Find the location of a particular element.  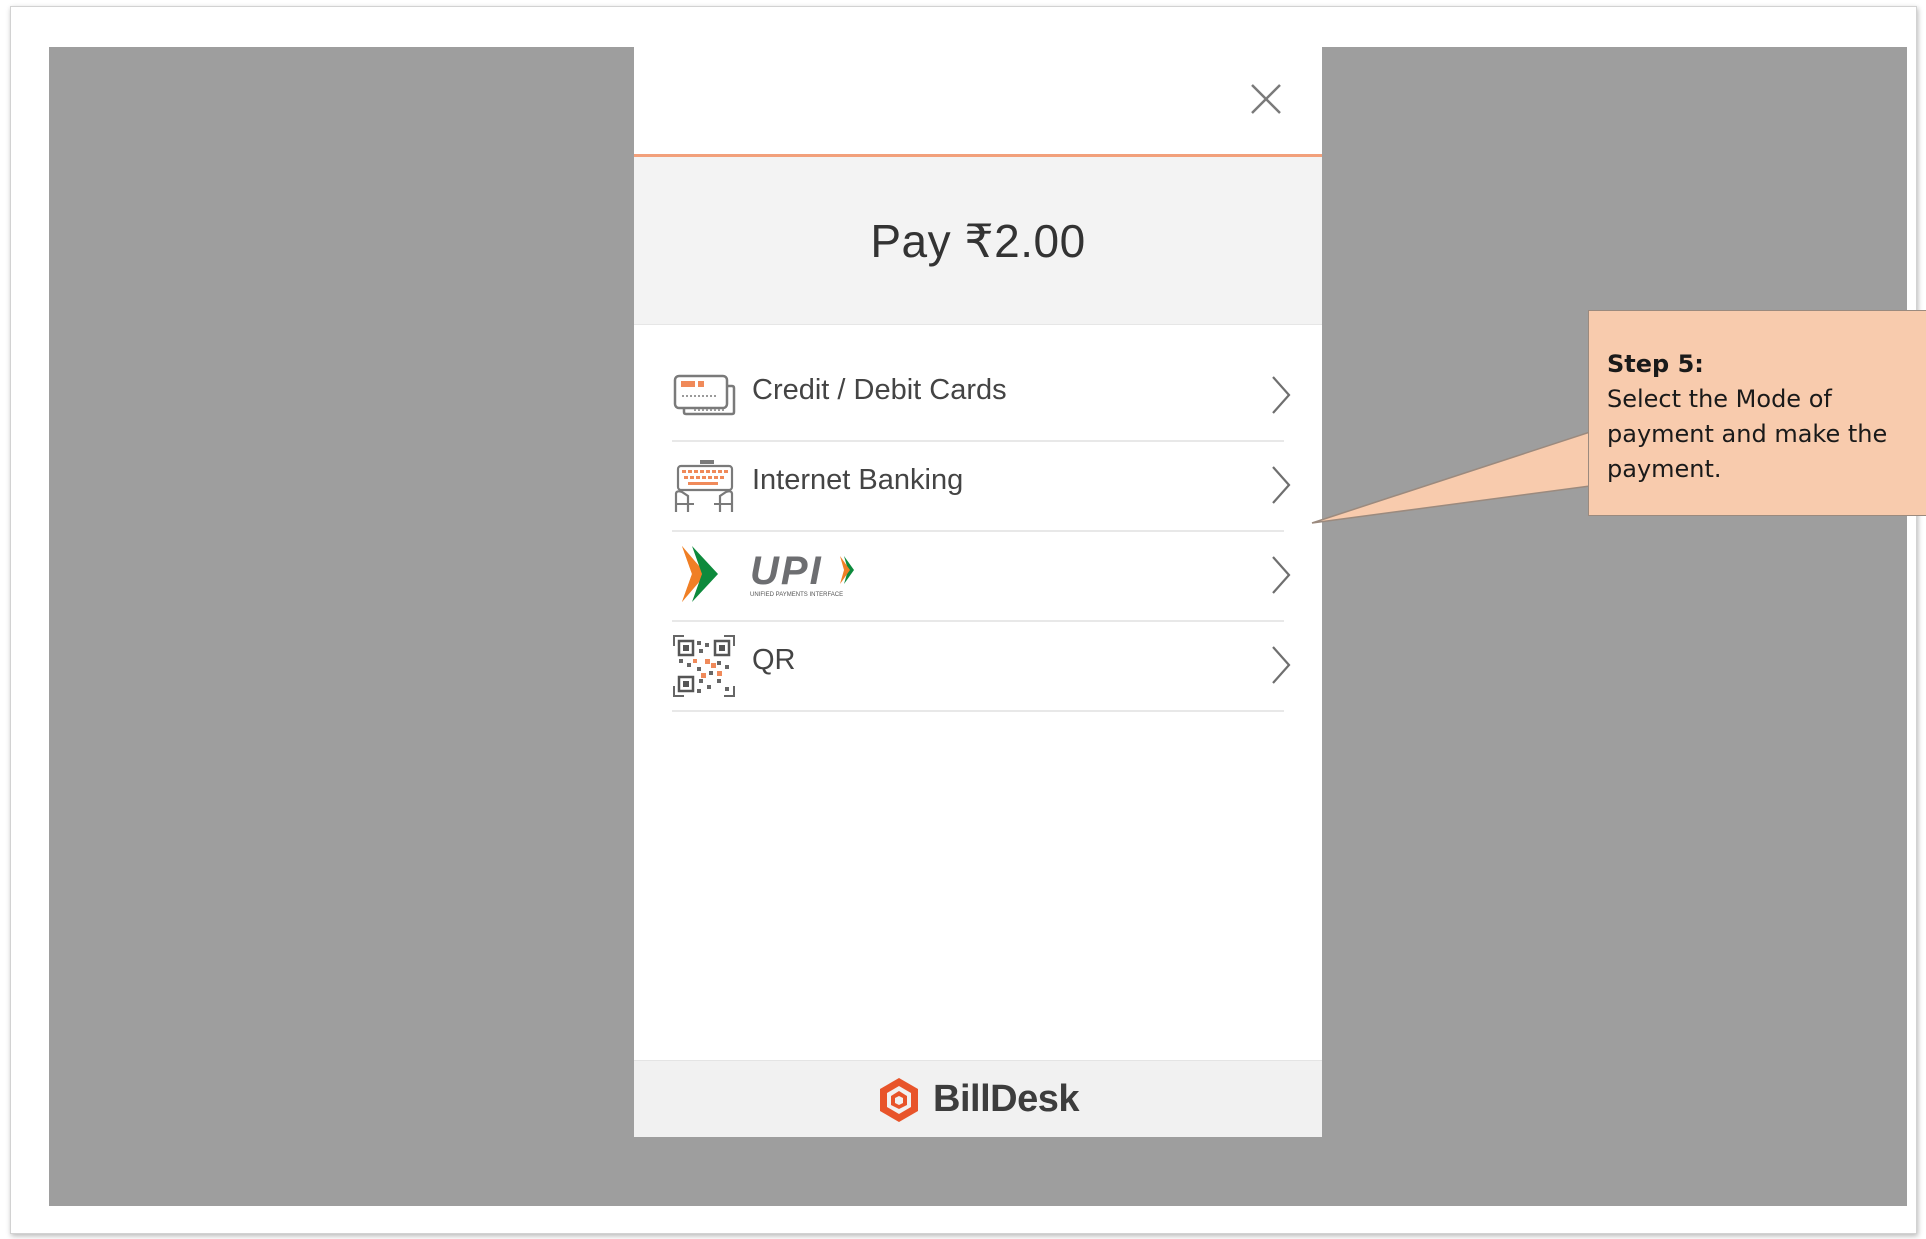

pay-amount-title: Pay ₹2.00 is located at coordinates (978, 240).